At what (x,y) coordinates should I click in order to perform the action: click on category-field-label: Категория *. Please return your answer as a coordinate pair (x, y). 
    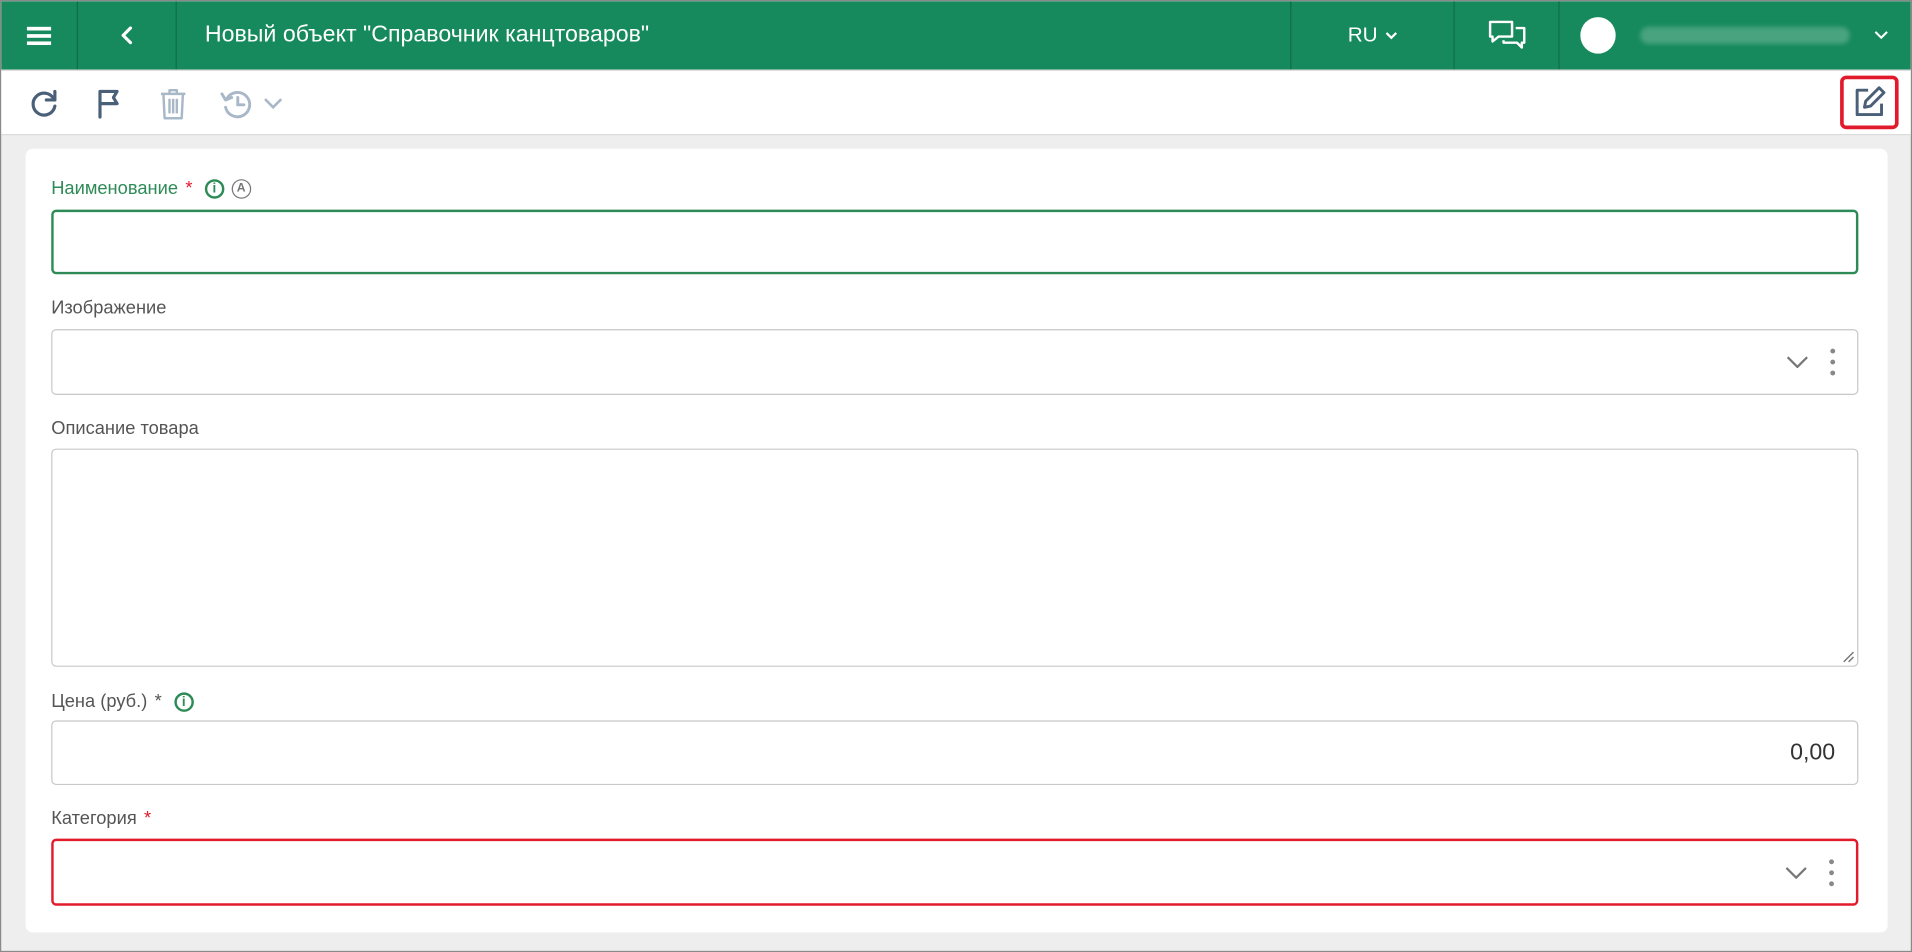
    Looking at the image, I should click on (101, 818).